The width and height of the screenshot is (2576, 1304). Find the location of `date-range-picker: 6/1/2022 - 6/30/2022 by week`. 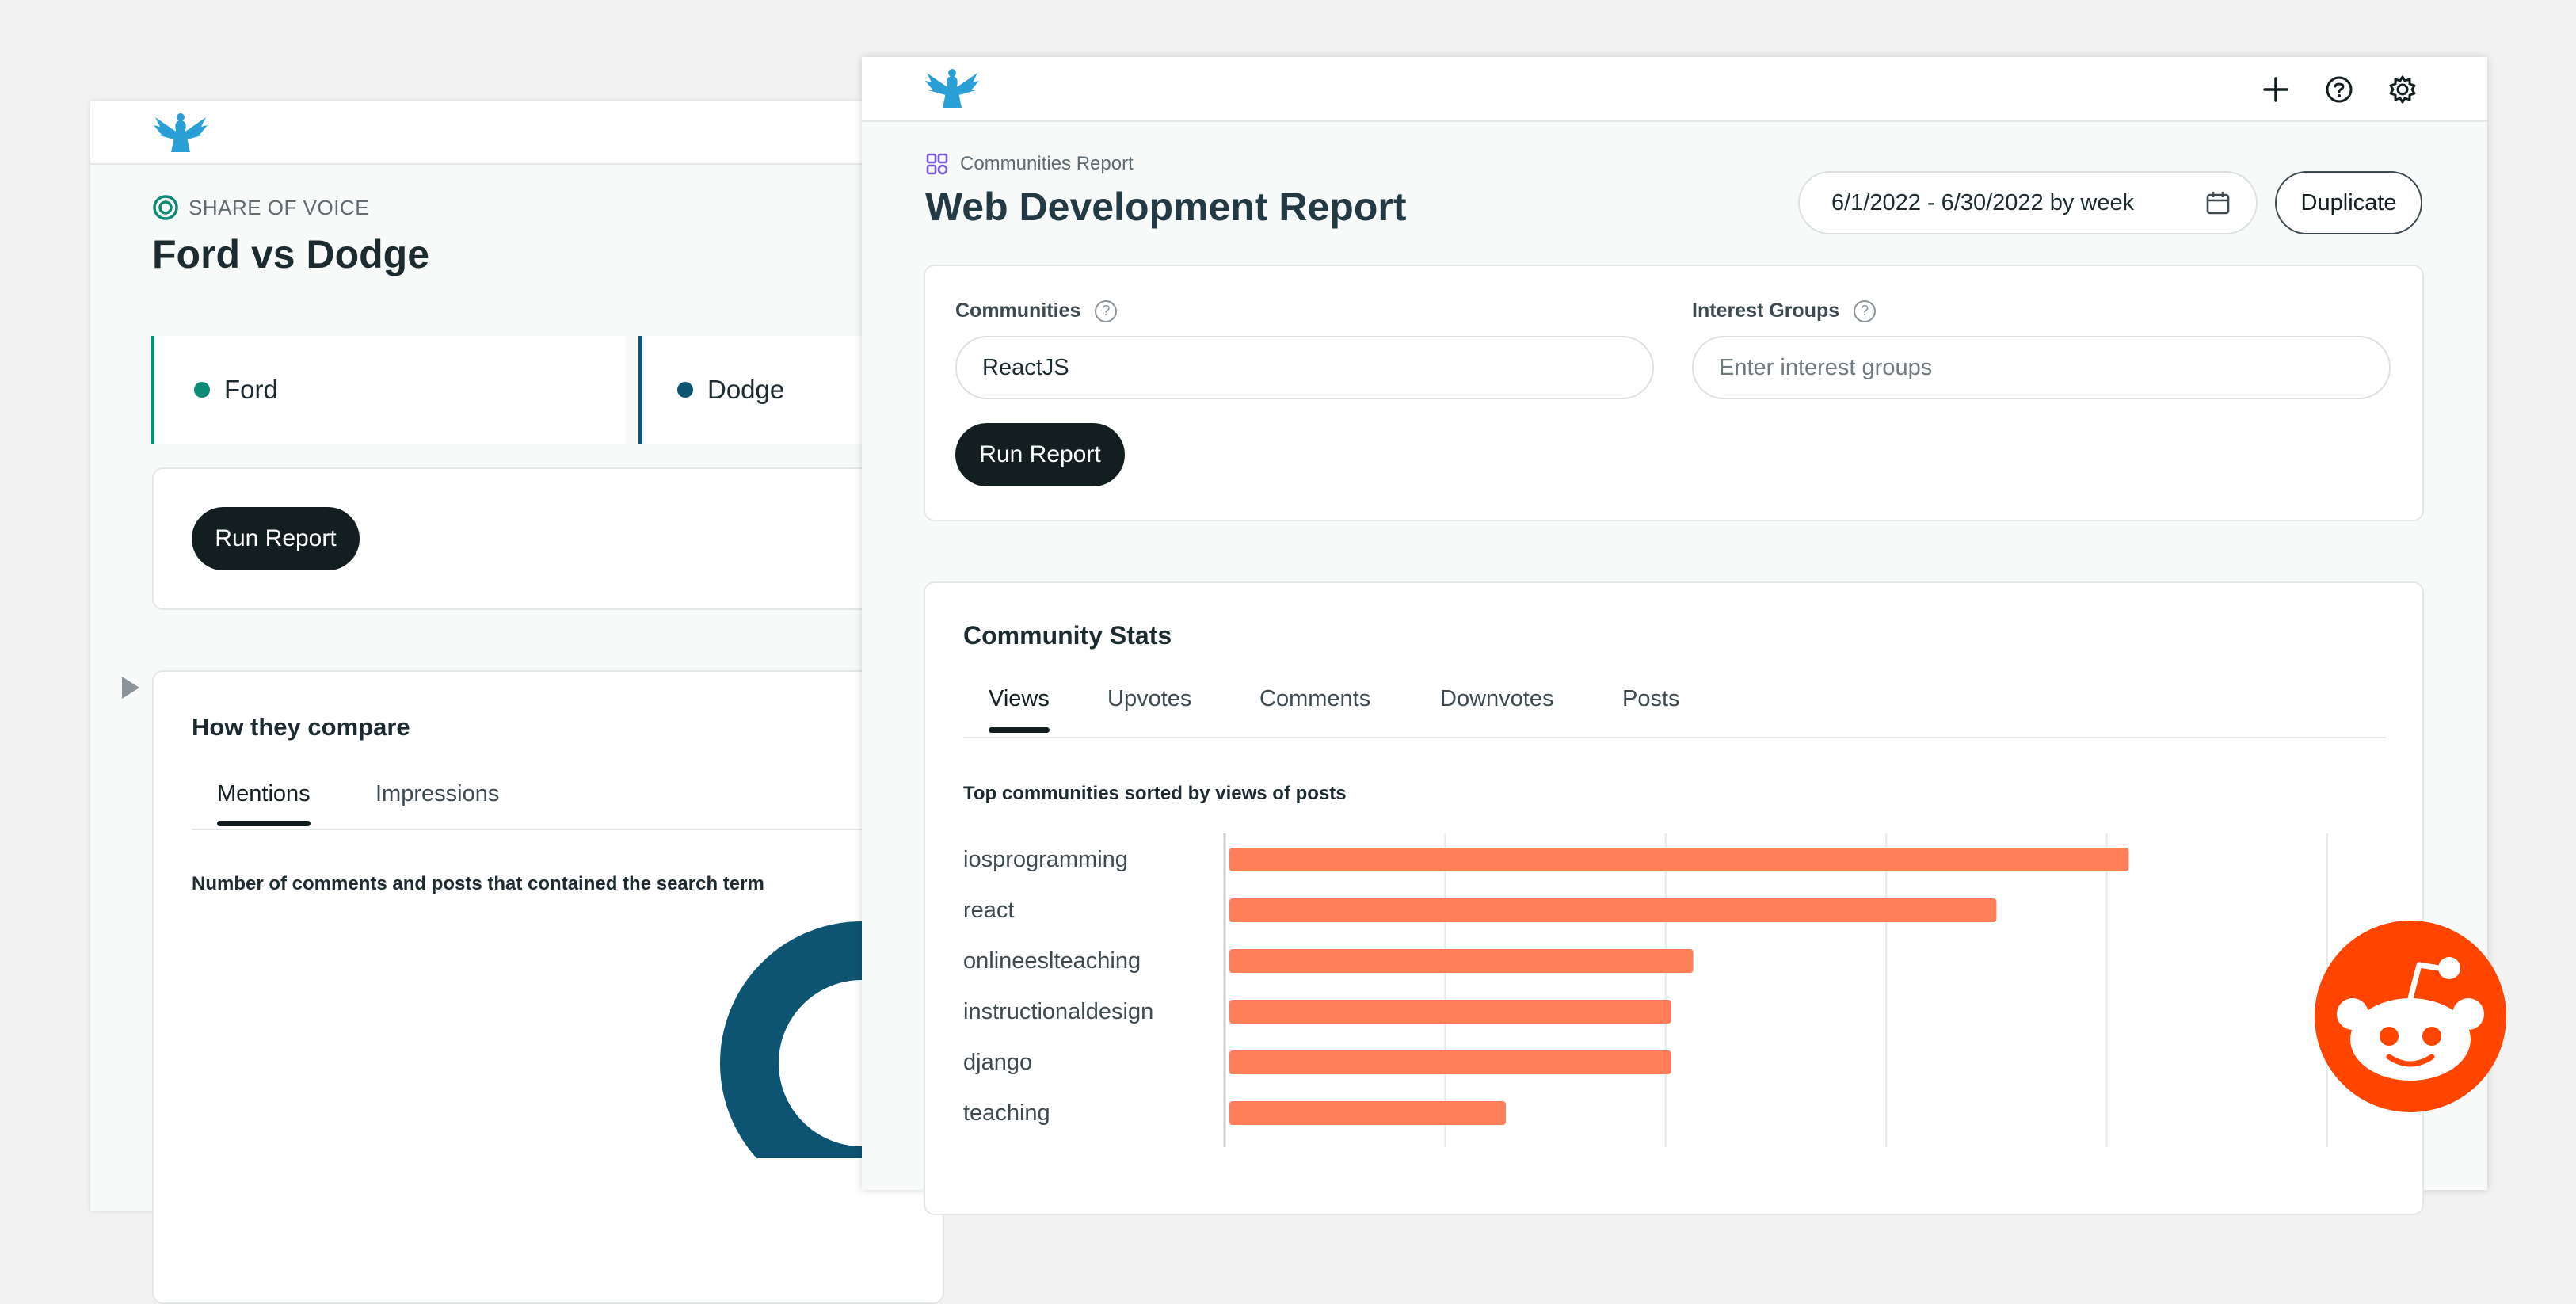

date-range-picker: 6/1/2022 - 6/30/2022 by week is located at coordinates (2028, 202).